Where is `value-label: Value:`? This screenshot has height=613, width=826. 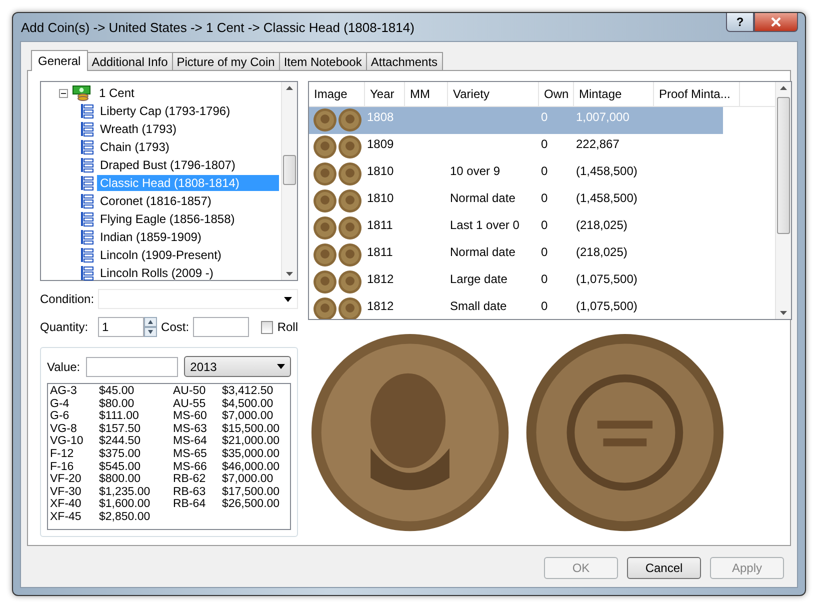 value-label: Value: is located at coordinates (63, 367).